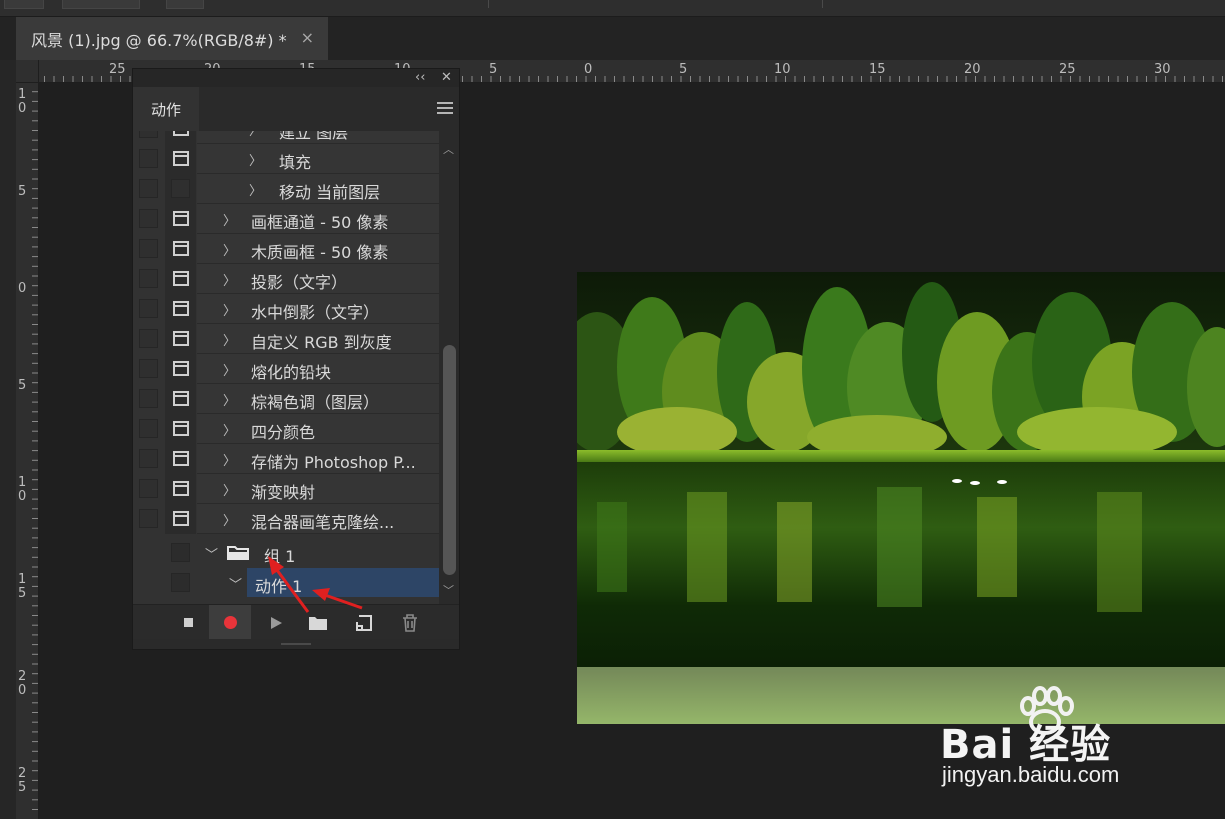 The image size is (1225, 819). What do you see at coordinates (1031, 774) in the screenshot?
I see `watermark-url: jingyan.baidu.com` at bounding box center [1031, 774].